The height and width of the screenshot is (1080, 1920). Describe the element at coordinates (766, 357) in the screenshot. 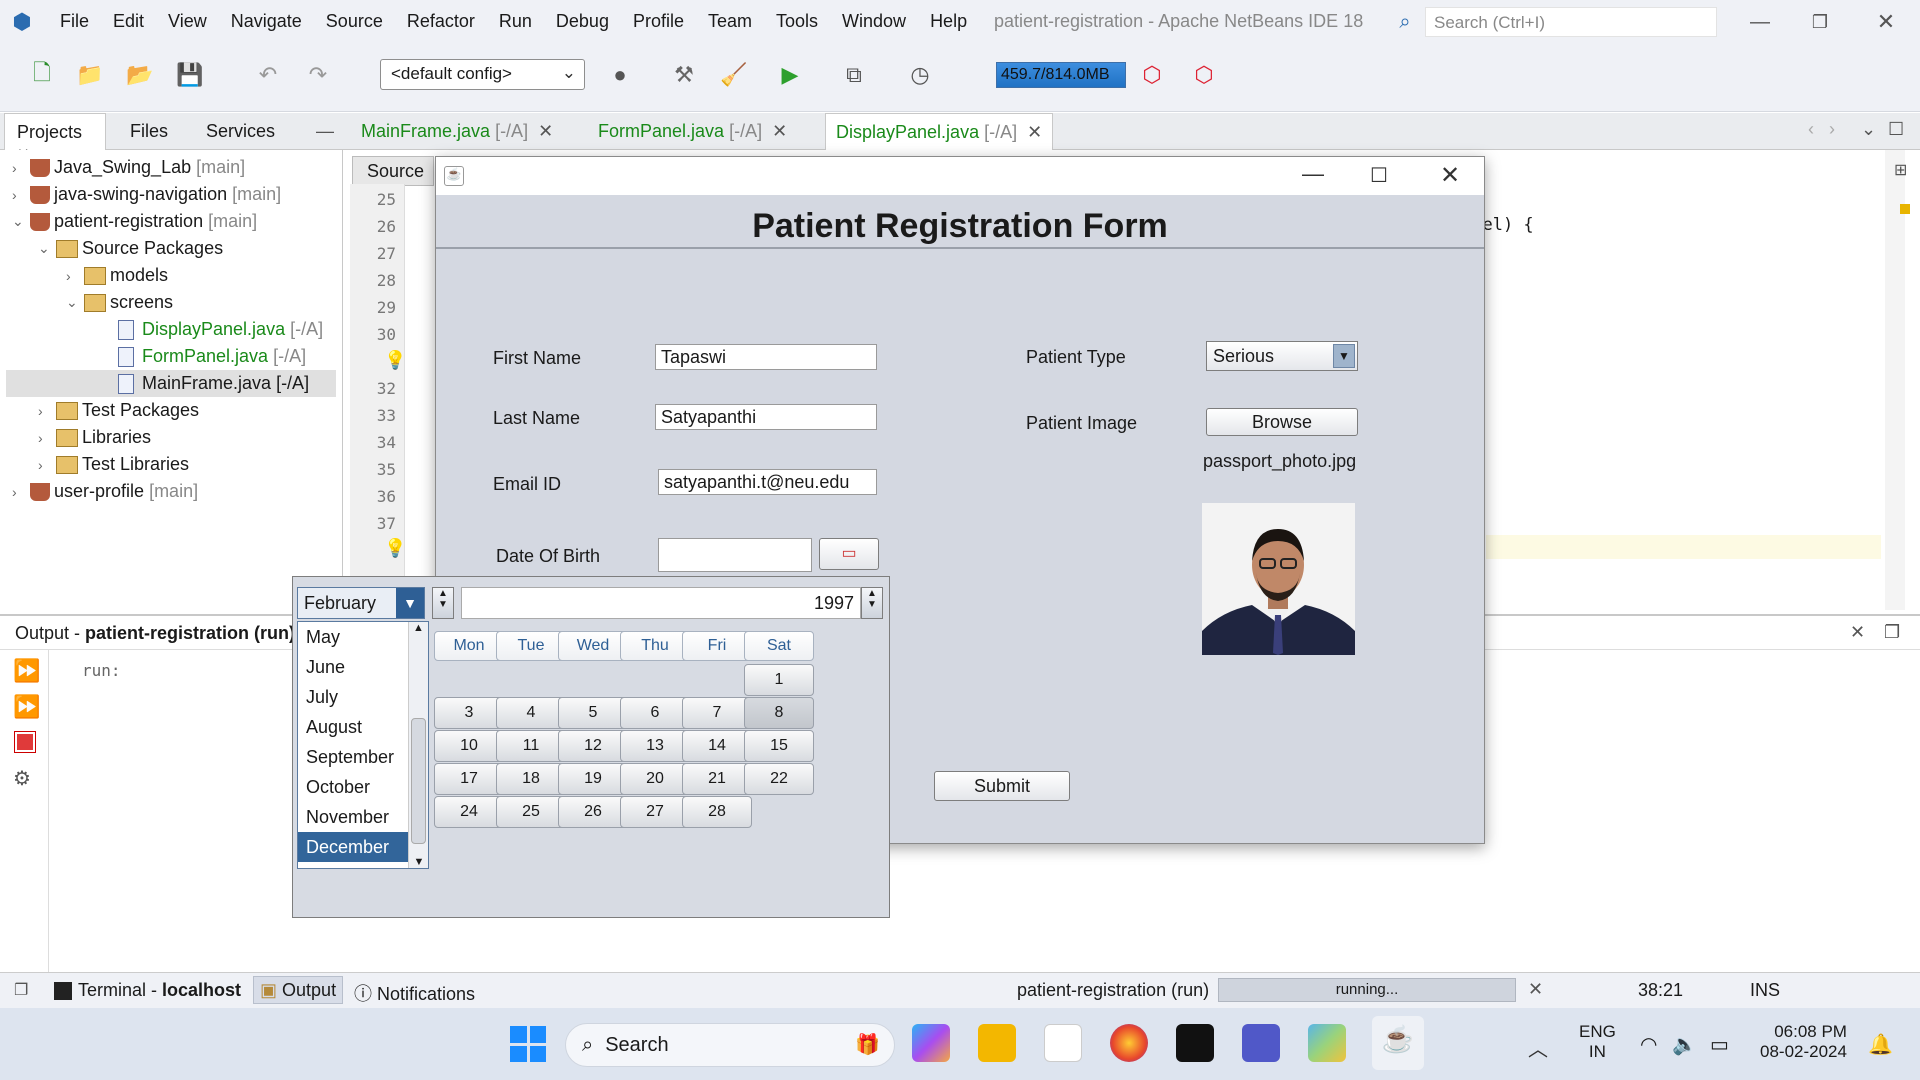

I see `first-name-field: Tapaswi` at that location.